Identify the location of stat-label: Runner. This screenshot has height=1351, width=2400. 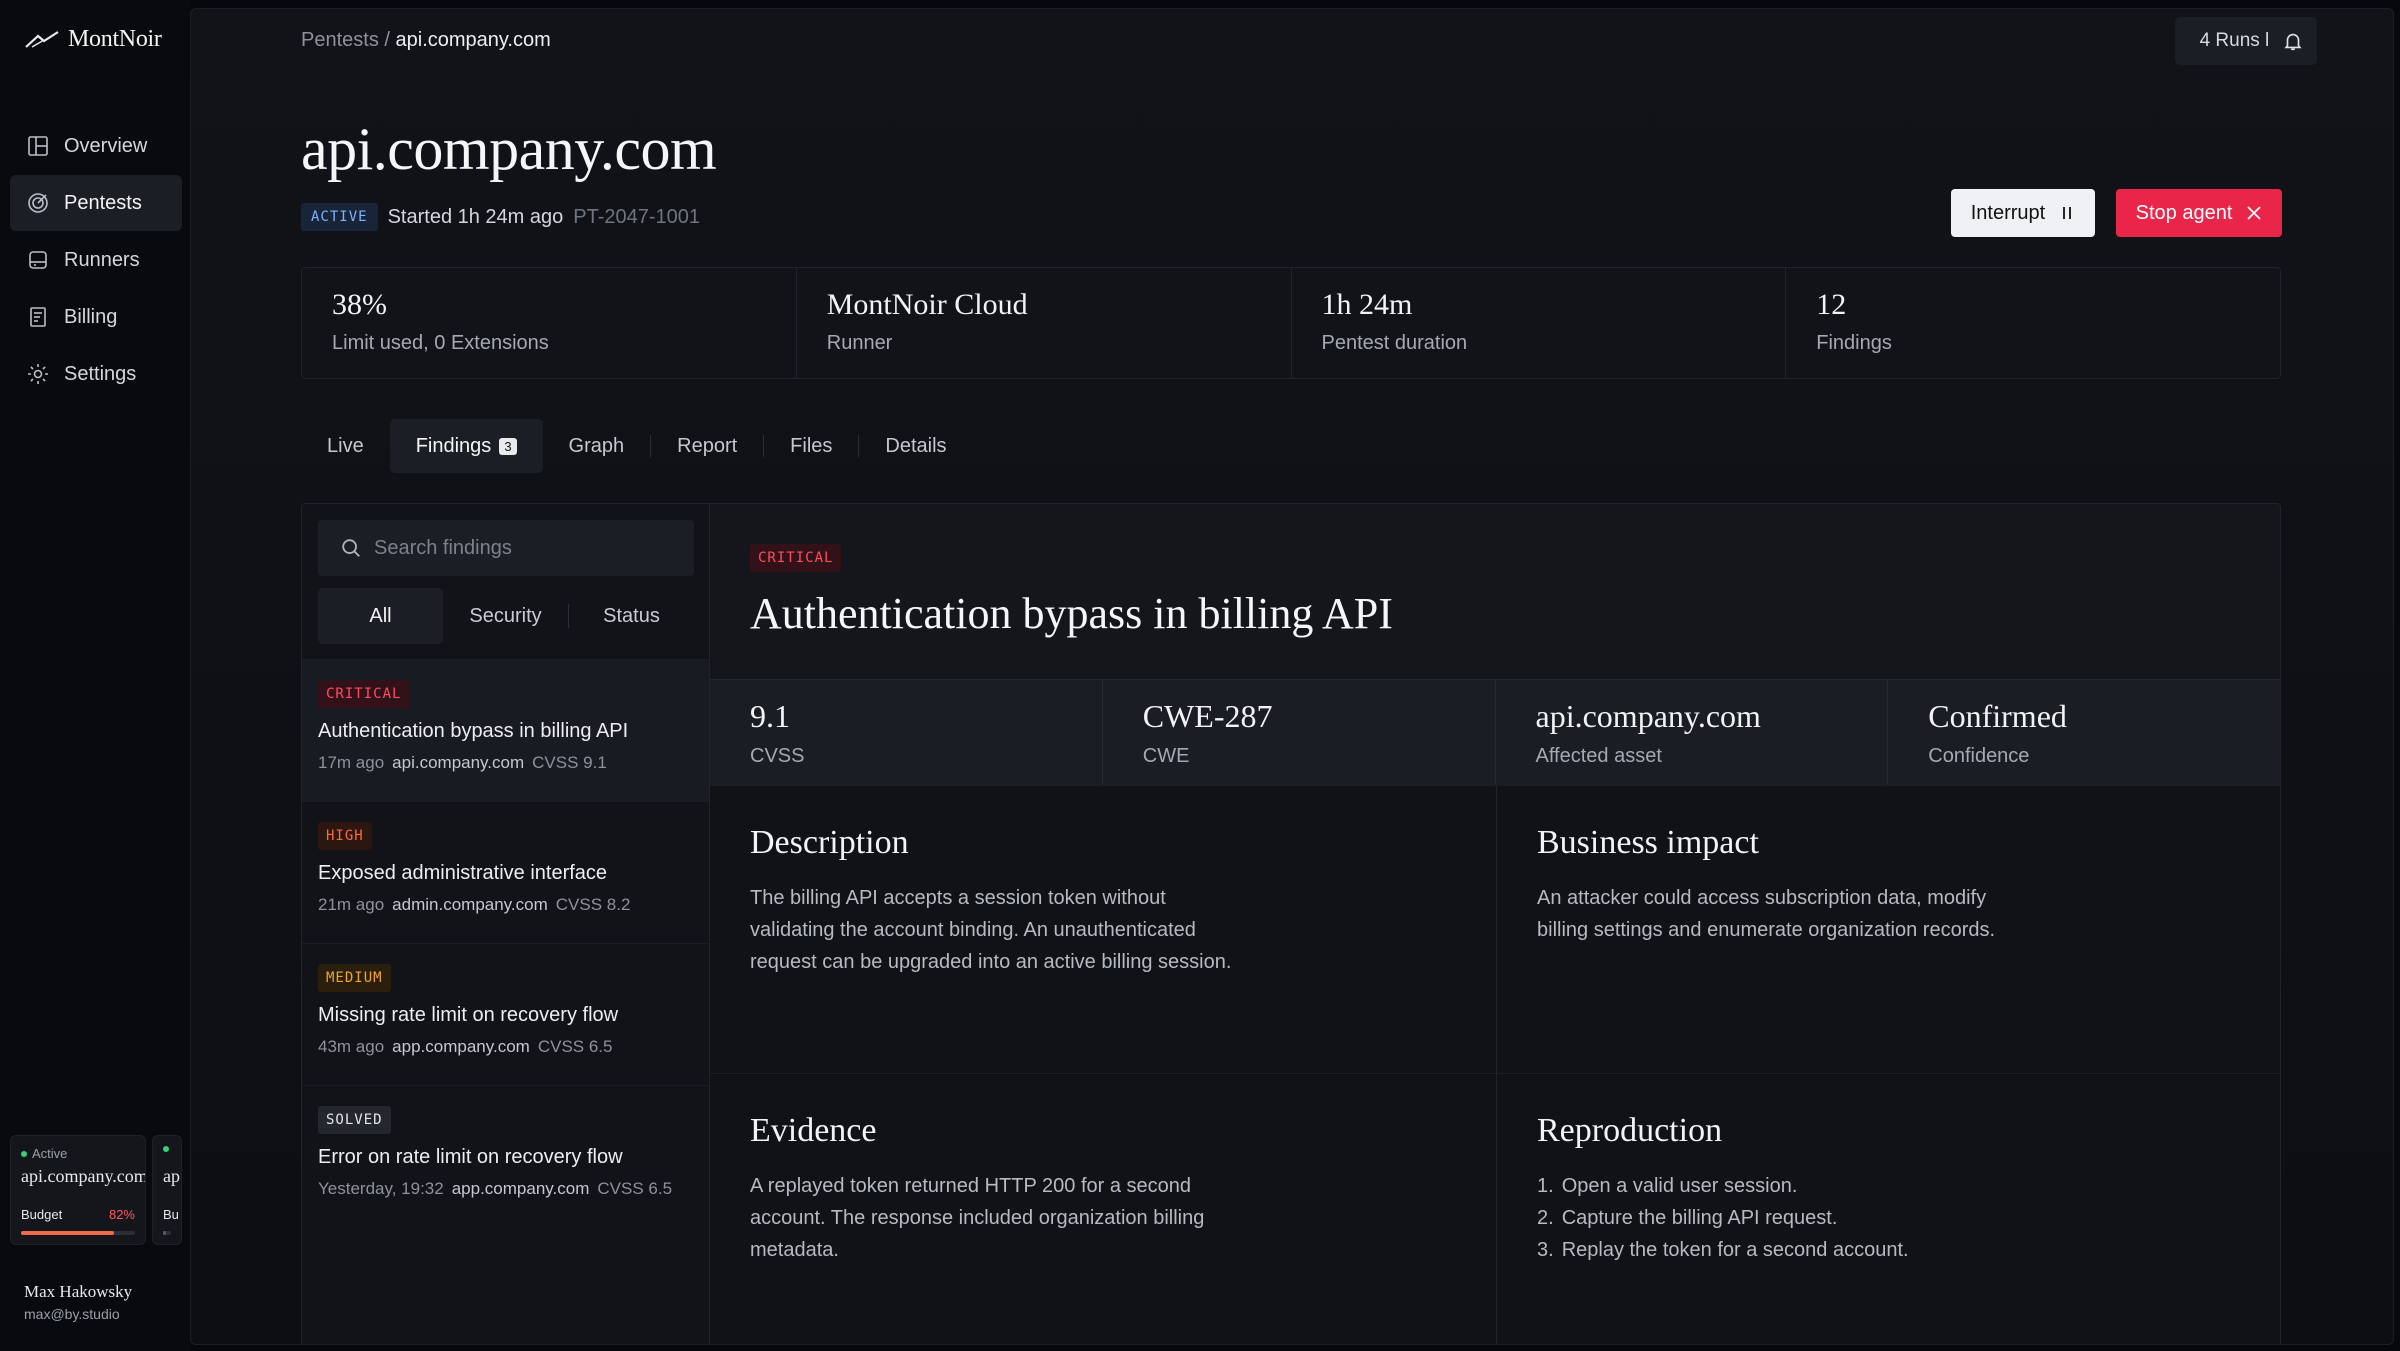
(859, 343).